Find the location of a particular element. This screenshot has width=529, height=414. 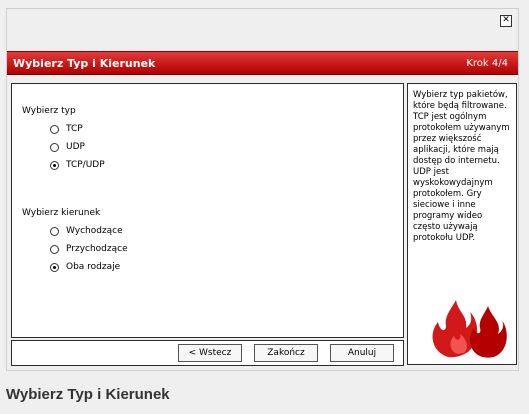

radio-label: Wychodzące is located at coordinates (94, 231).